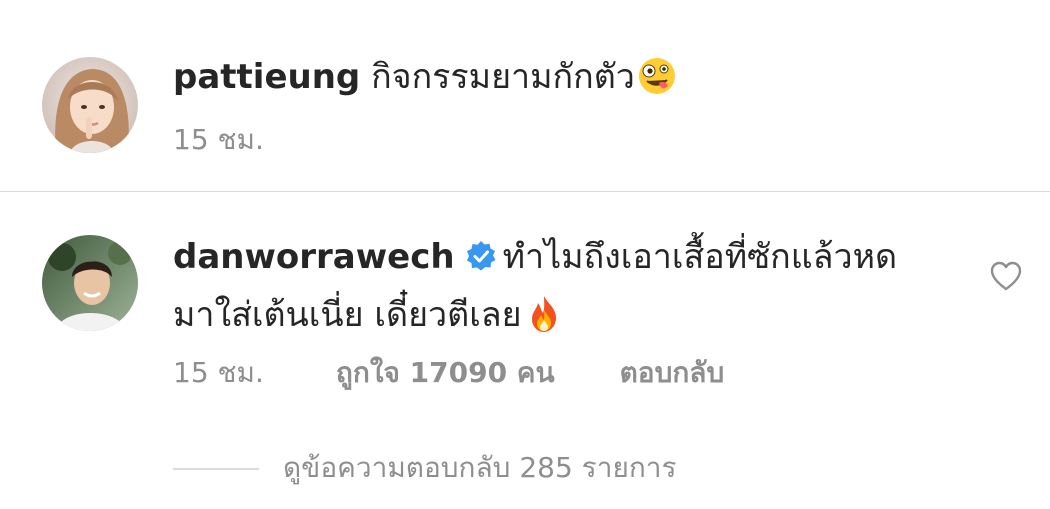 The image size is (1050, 509). I want to click on post-caption: pattieung กิจกรรมยามกักตัว, so click(583, 77).